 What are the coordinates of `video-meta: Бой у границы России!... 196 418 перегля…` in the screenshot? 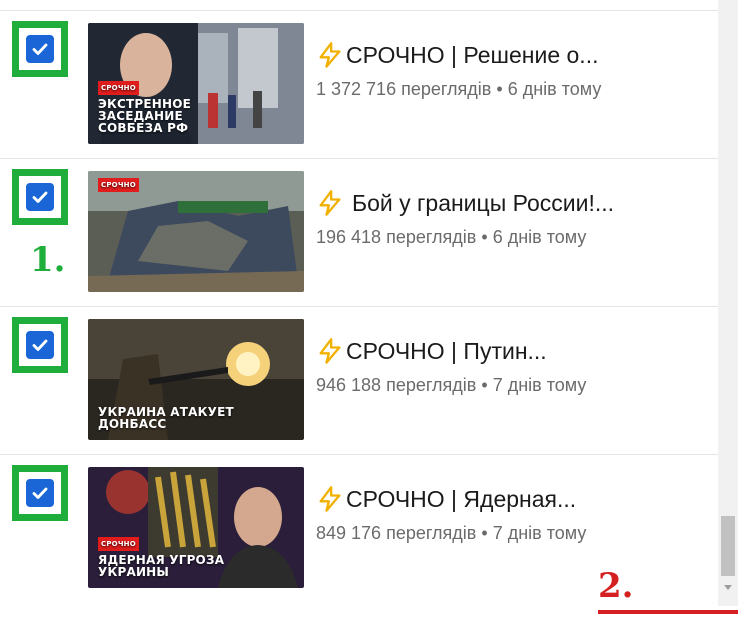 It's located at (511, 218).